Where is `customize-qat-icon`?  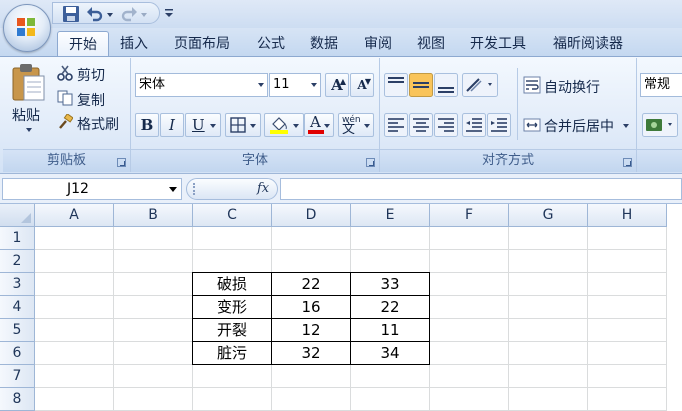 customize-qat-icon is located at coordinates (169, 13).